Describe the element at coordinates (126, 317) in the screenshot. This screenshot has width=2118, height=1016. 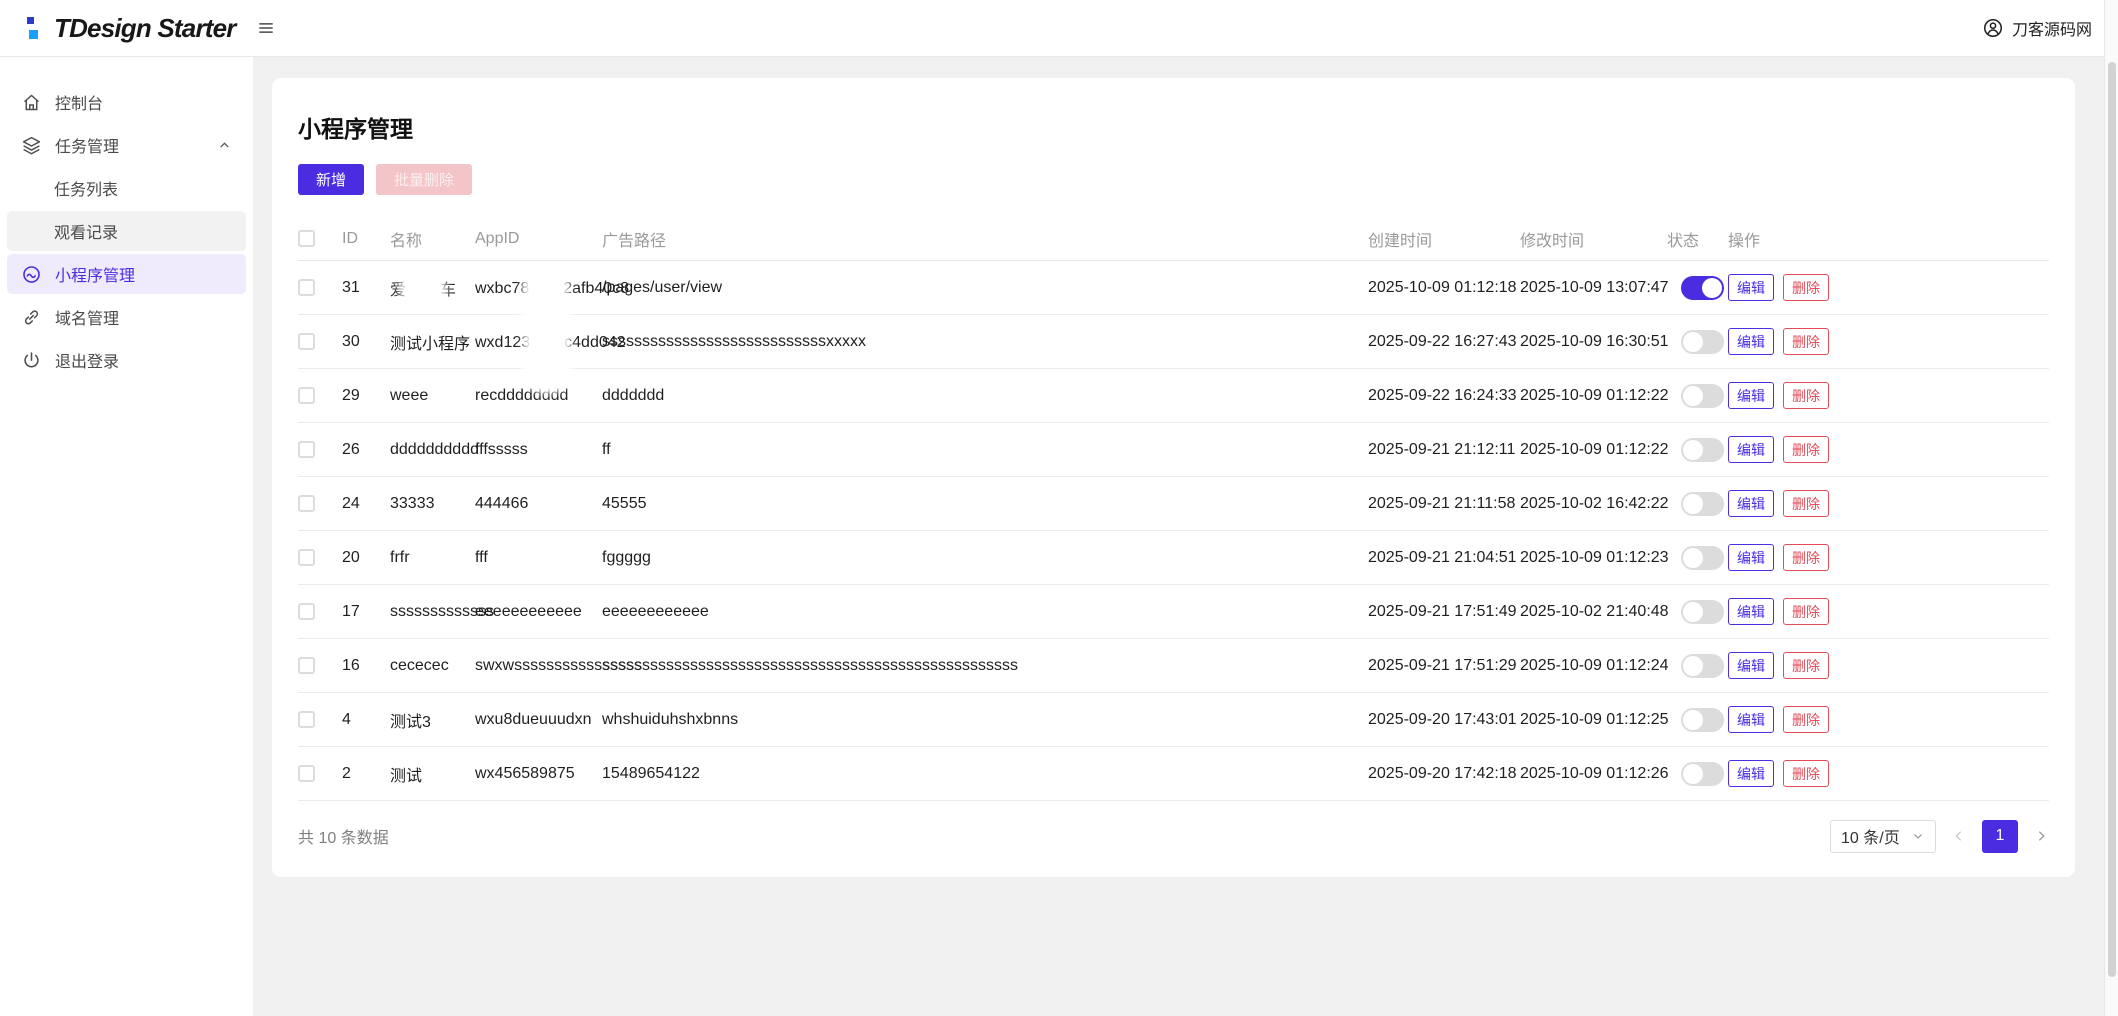
I see `sidebar-item-5: 域名管理` at that location.